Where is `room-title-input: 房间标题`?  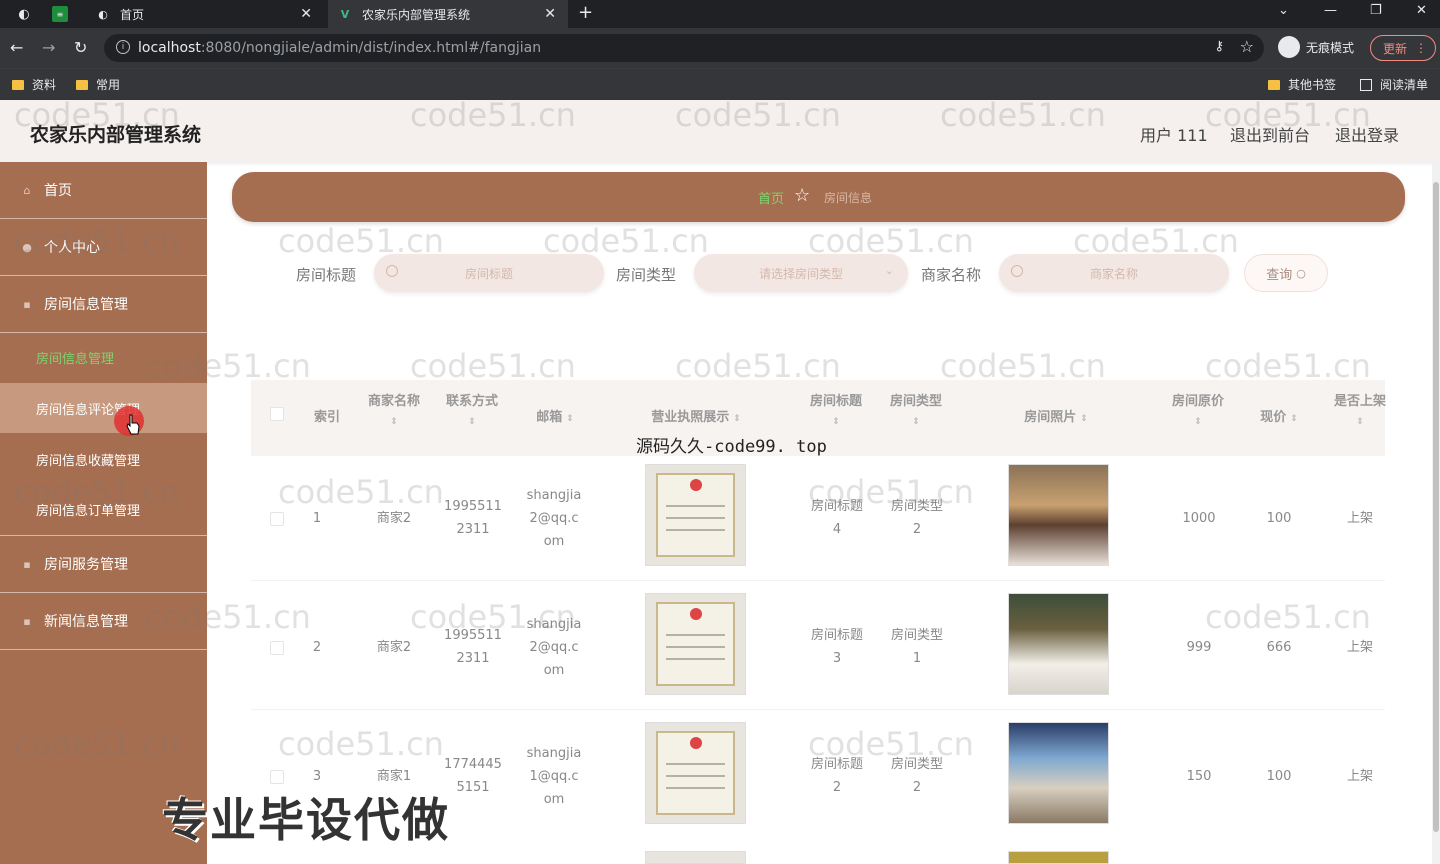 room-title-input: 房间标题 is located at coordinates (489, 273).